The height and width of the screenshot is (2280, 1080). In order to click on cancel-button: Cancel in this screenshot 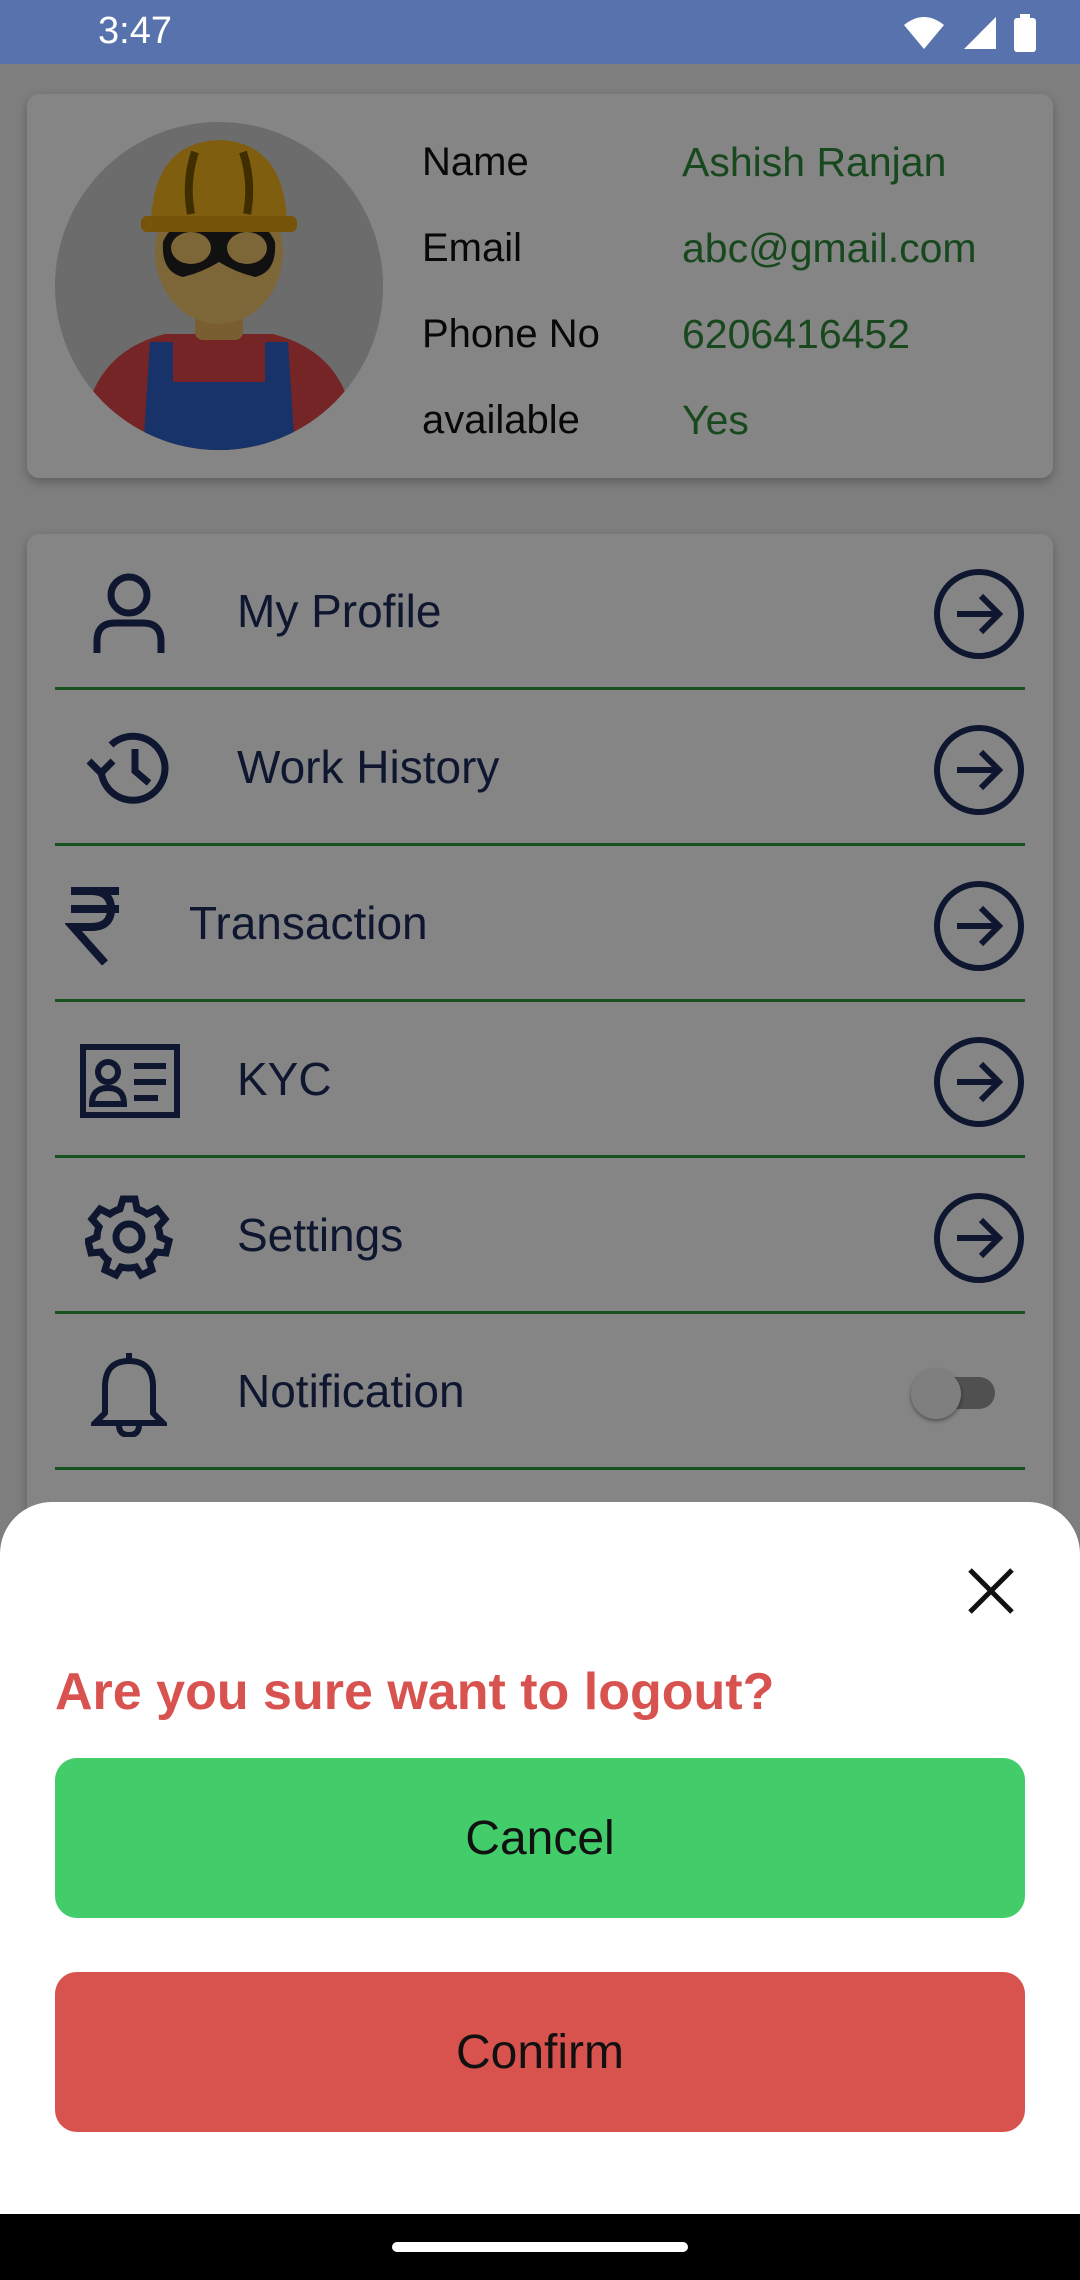, I will do `click(540, 1838)`.